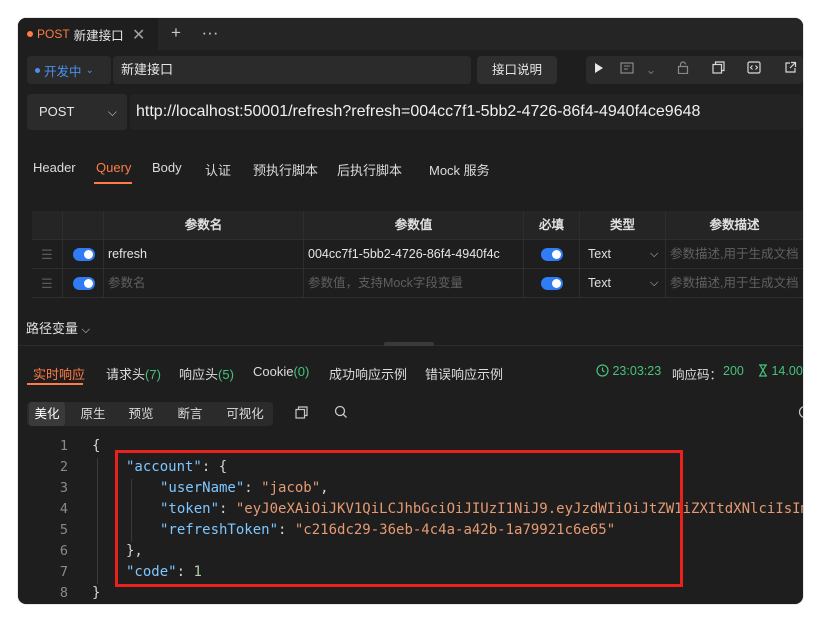  I want to click on tab-realtime-response: 实时响应, so click(59, 373).